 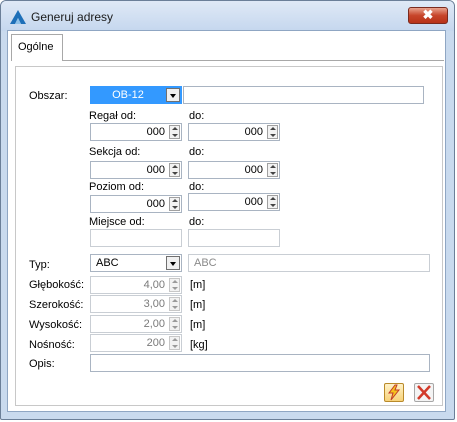 I want to click on obszar-value: OB-12, so click(x=128, y=95).